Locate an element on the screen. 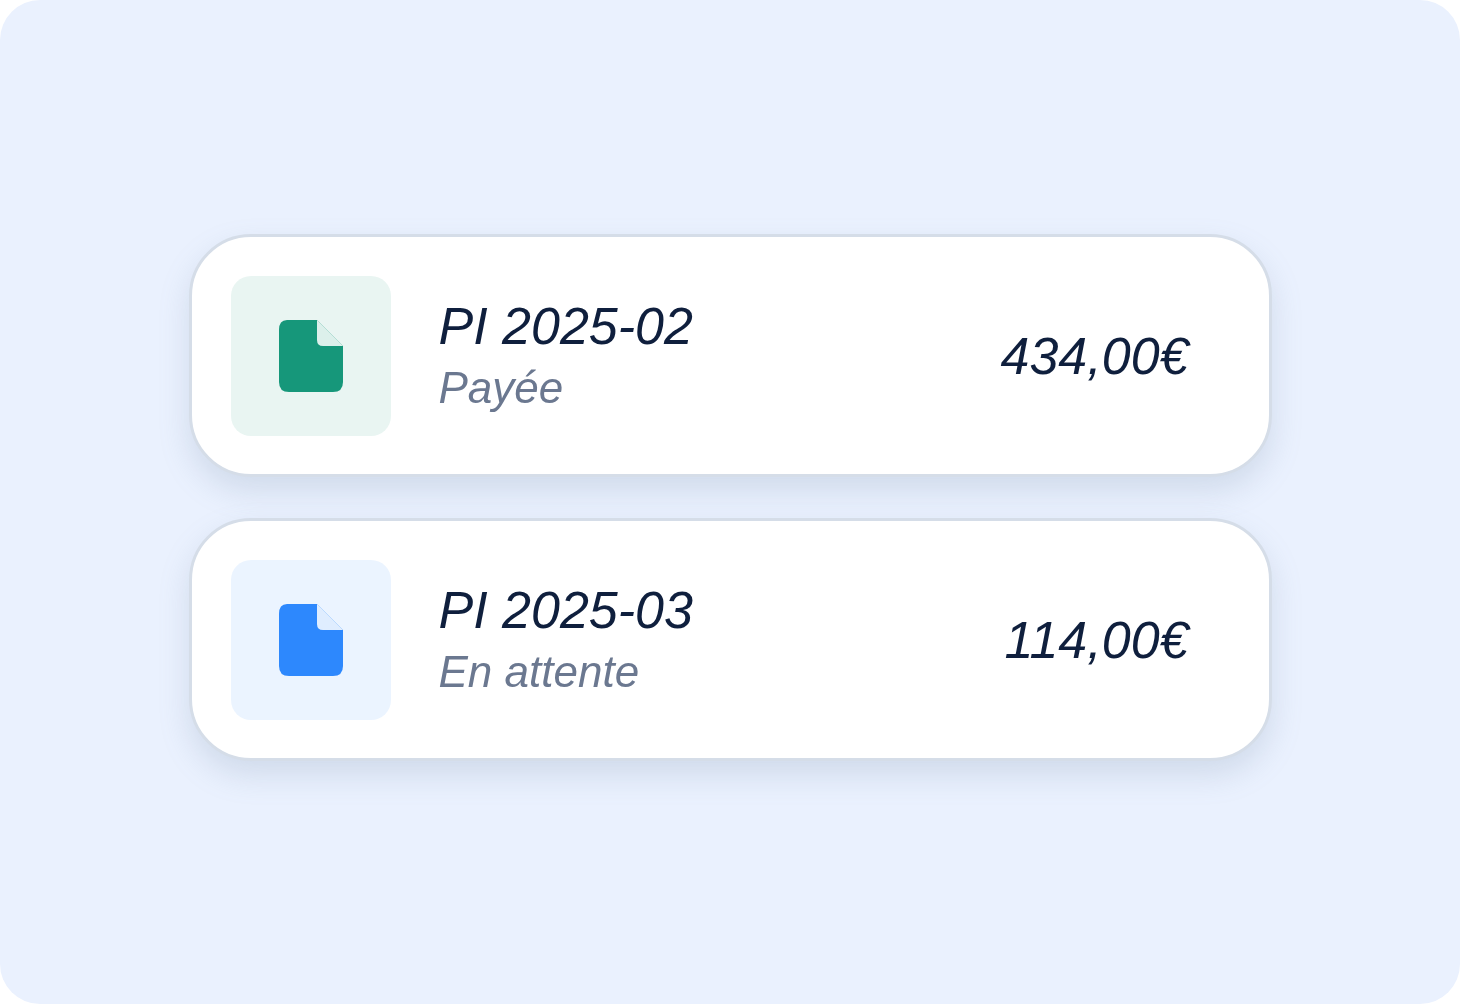 The height and width of the screenshot is (1004, 1460). invoice-status: En attente is located at coordinates (539, 672).